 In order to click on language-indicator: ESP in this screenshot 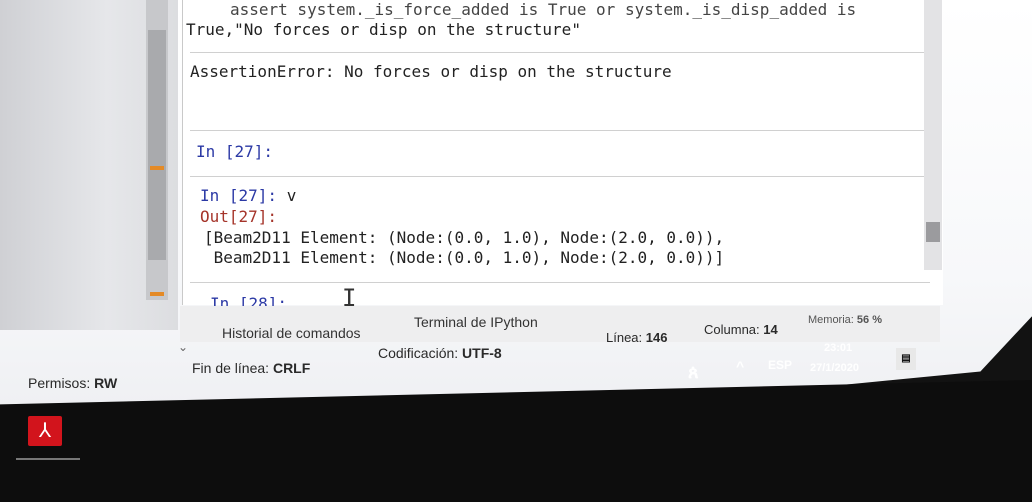, I will do `click(780, 365)`.